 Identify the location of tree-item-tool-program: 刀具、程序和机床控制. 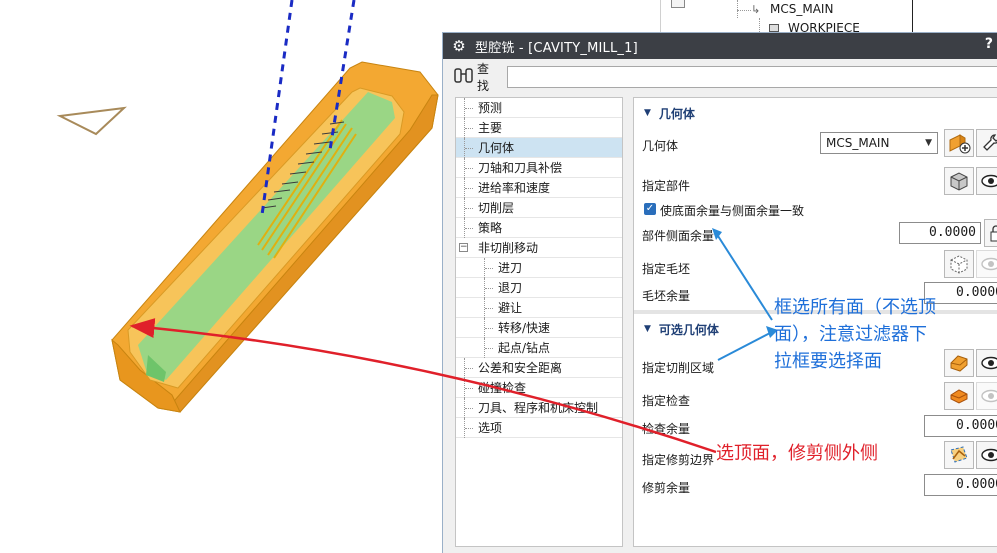
(539, 408).